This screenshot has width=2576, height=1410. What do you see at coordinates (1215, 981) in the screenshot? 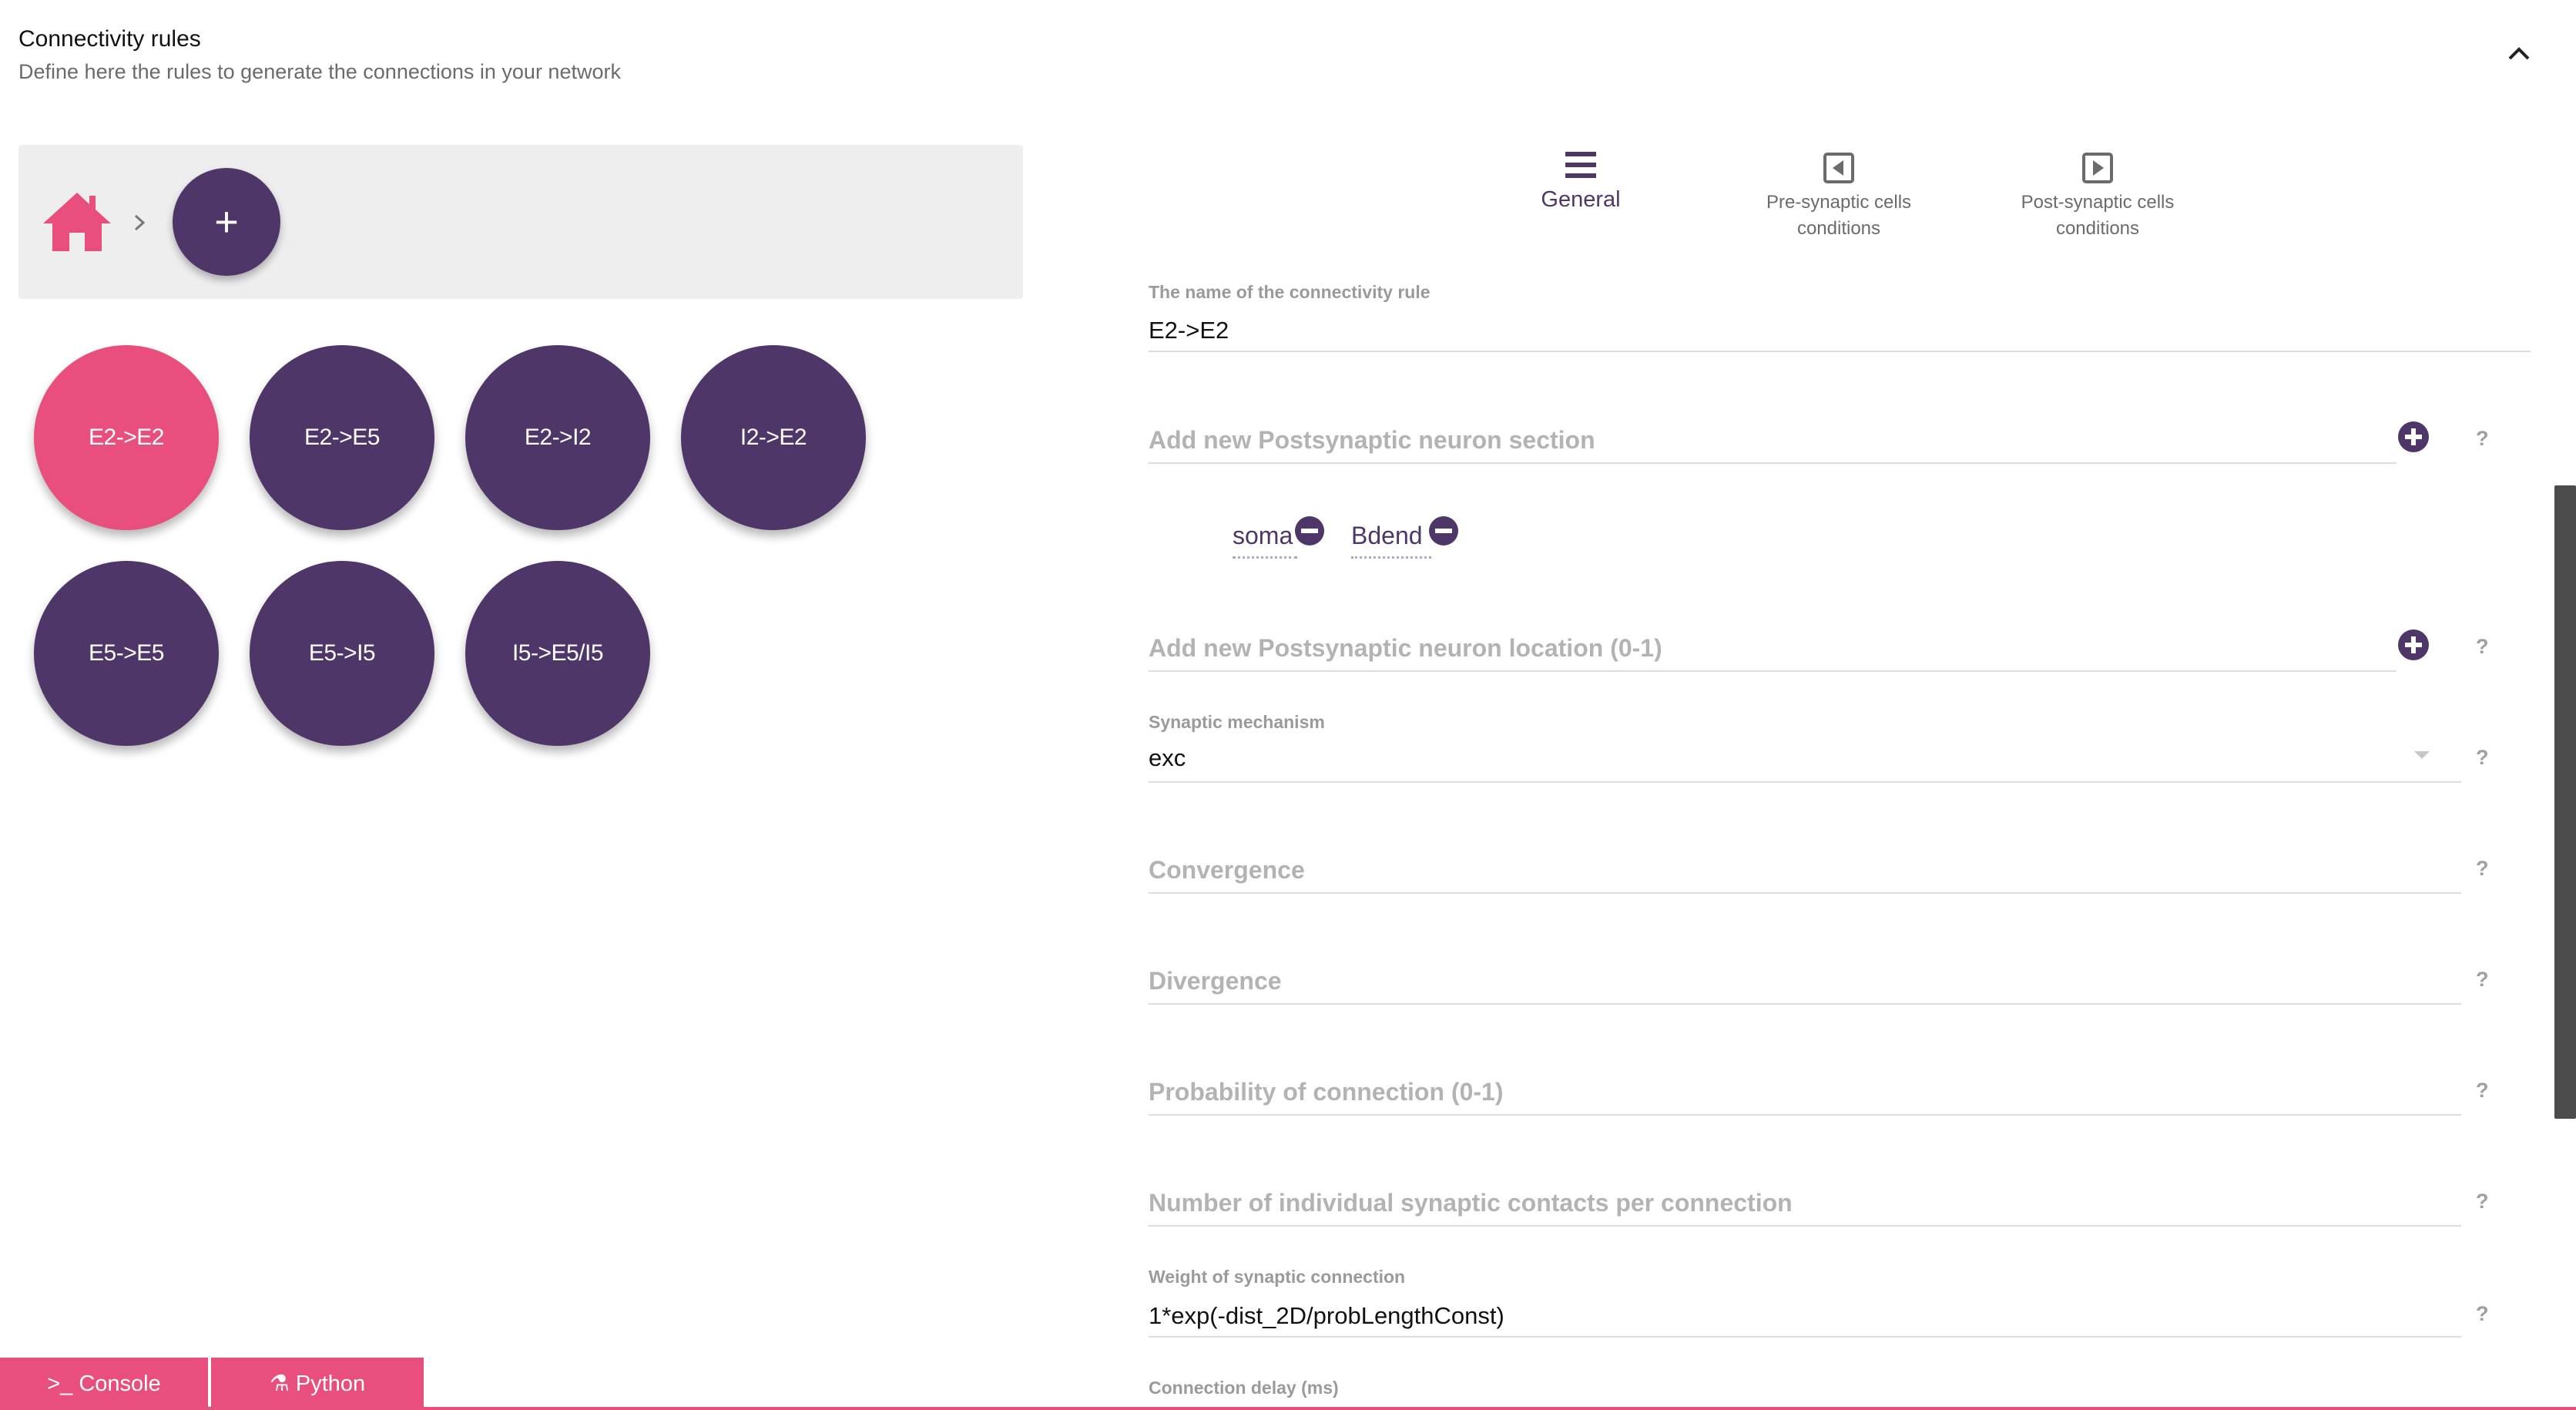
I see `divergence-input: Divergence` at bounding box center [1215, 981].